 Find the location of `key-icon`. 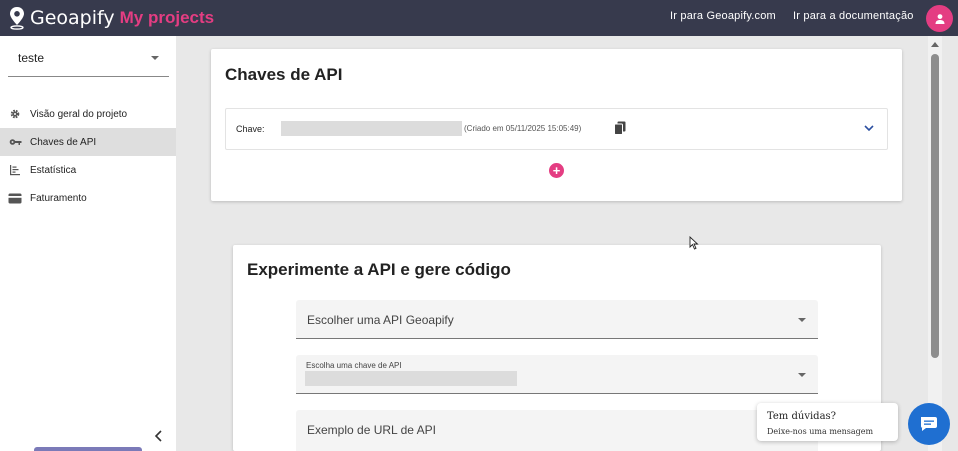

key-icon is located at coordinates (15, 142).